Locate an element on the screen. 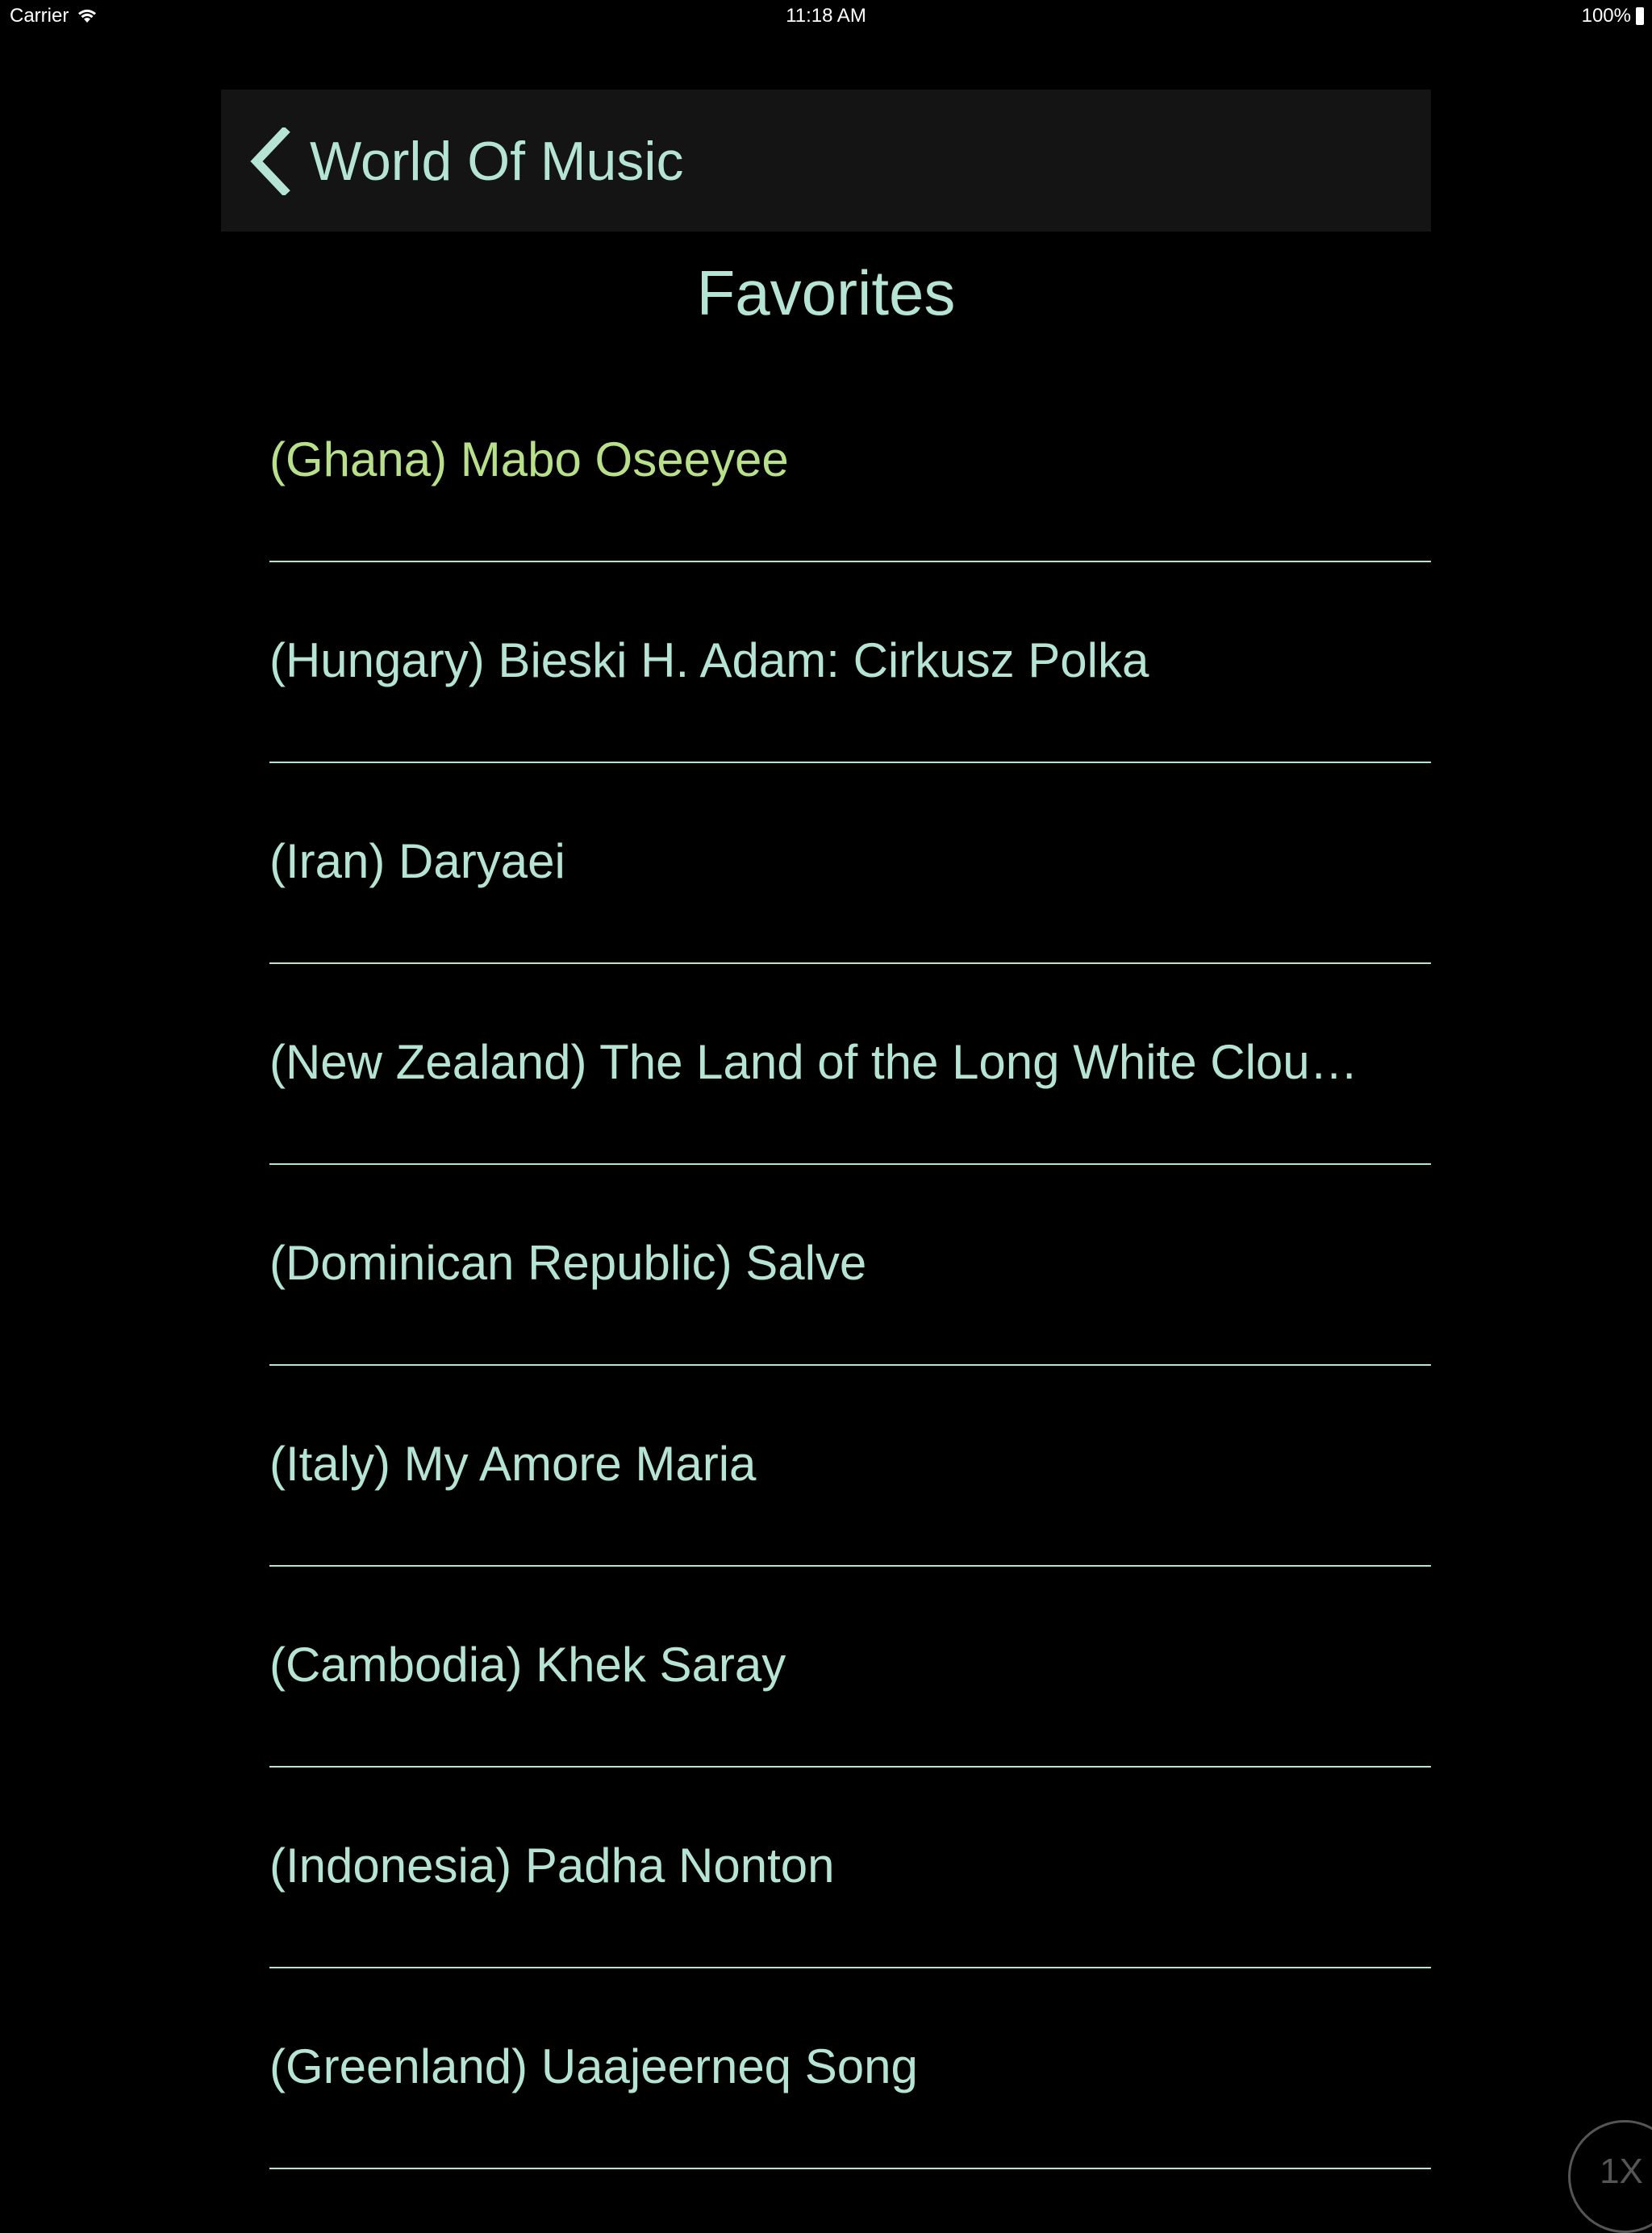  status-time: 11:18 AM is located at coordinates (826, 16).